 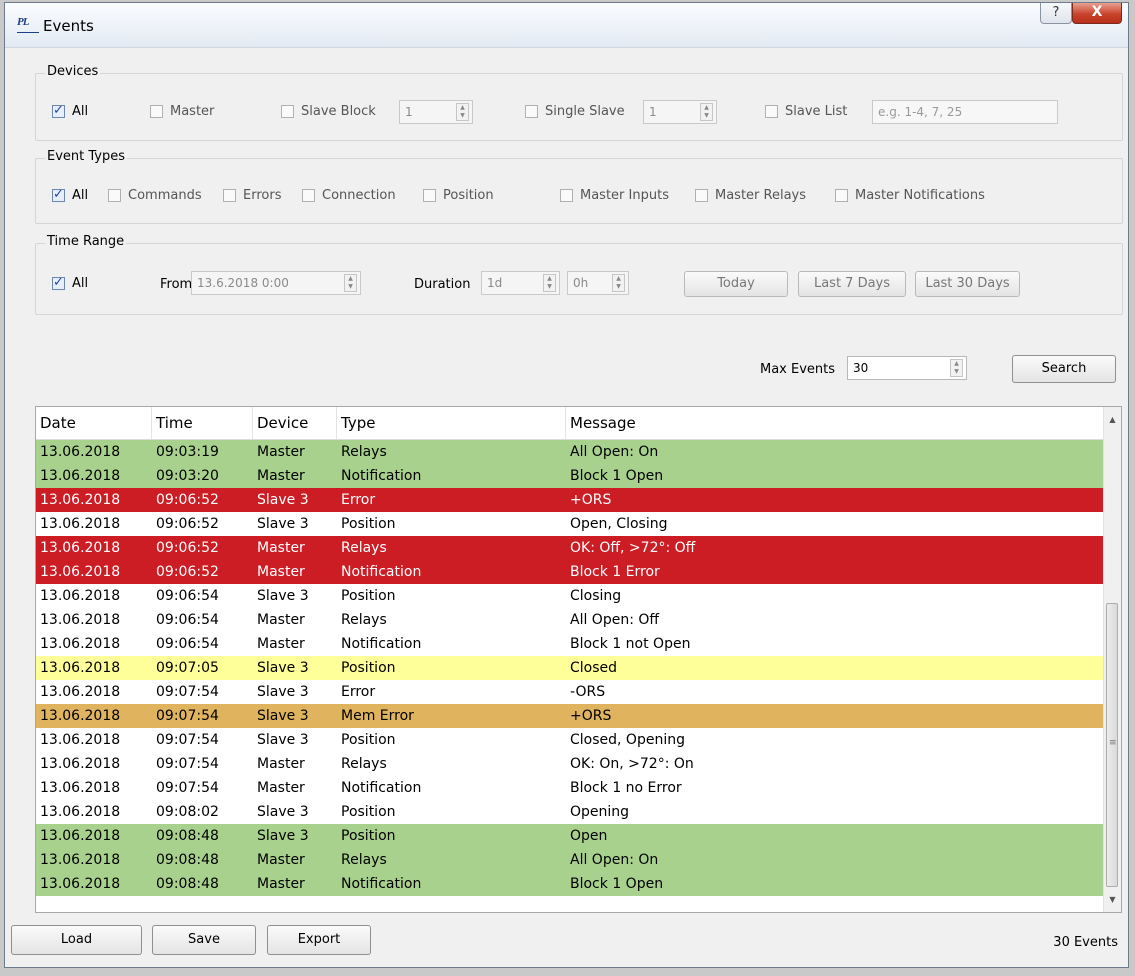 I want to click on table-row: 13.06.2018 09:08:02 Slave 3 Position Opening, so click(x=570, y=812).